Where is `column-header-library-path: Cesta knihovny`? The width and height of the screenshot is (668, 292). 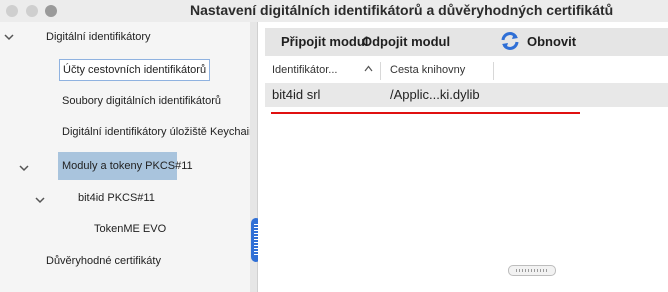 column-header-library-path: Cesta knihovny is located at coordinates (427, 70).